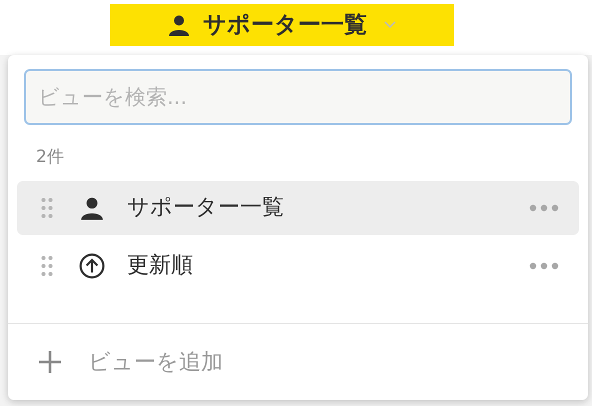 The image size is (592, 406). What do you see at coordinates (50, 157) in the screenshot?
I see `view-count: 2件` at bounding box center [50, 157].